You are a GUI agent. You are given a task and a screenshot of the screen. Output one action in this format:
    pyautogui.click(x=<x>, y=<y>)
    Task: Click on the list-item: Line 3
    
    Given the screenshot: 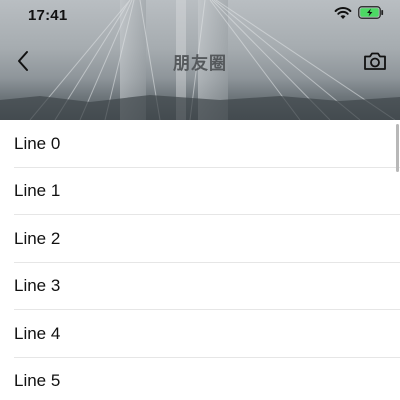 What is the action you would take?
    pyautogui.click(x=200, y=287)
    